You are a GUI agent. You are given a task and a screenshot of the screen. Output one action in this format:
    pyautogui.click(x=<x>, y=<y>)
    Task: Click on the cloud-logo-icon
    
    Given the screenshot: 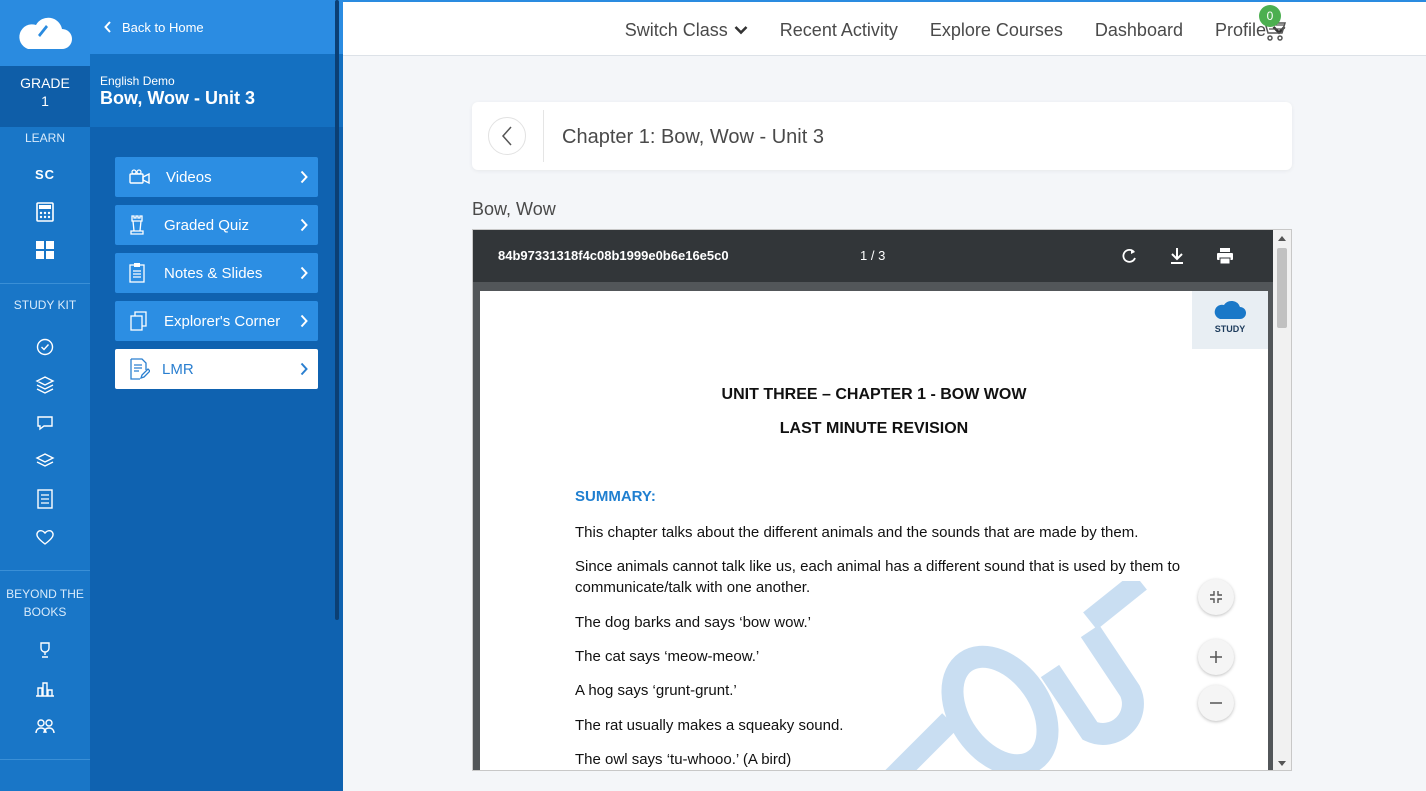 What is the action you would take?
    pyautogui.click(x=45, y=33)
    